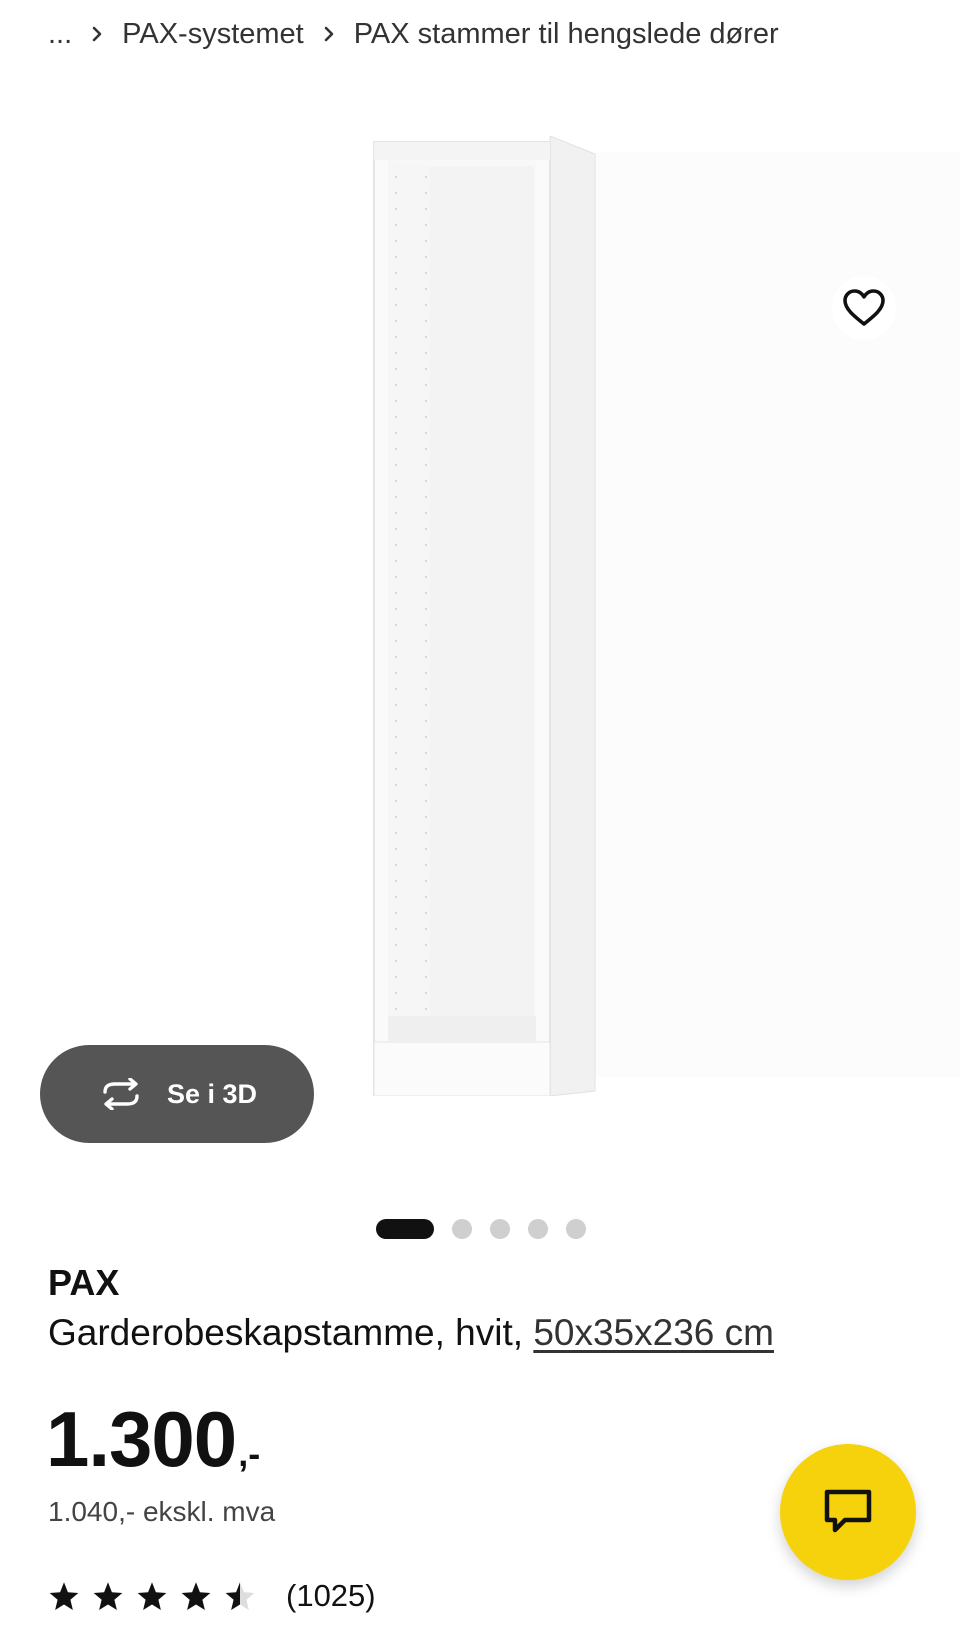  What do you see at coordinates (484, 616) in the screenshot?
I see `product-image` at bounding box center [484, 616].